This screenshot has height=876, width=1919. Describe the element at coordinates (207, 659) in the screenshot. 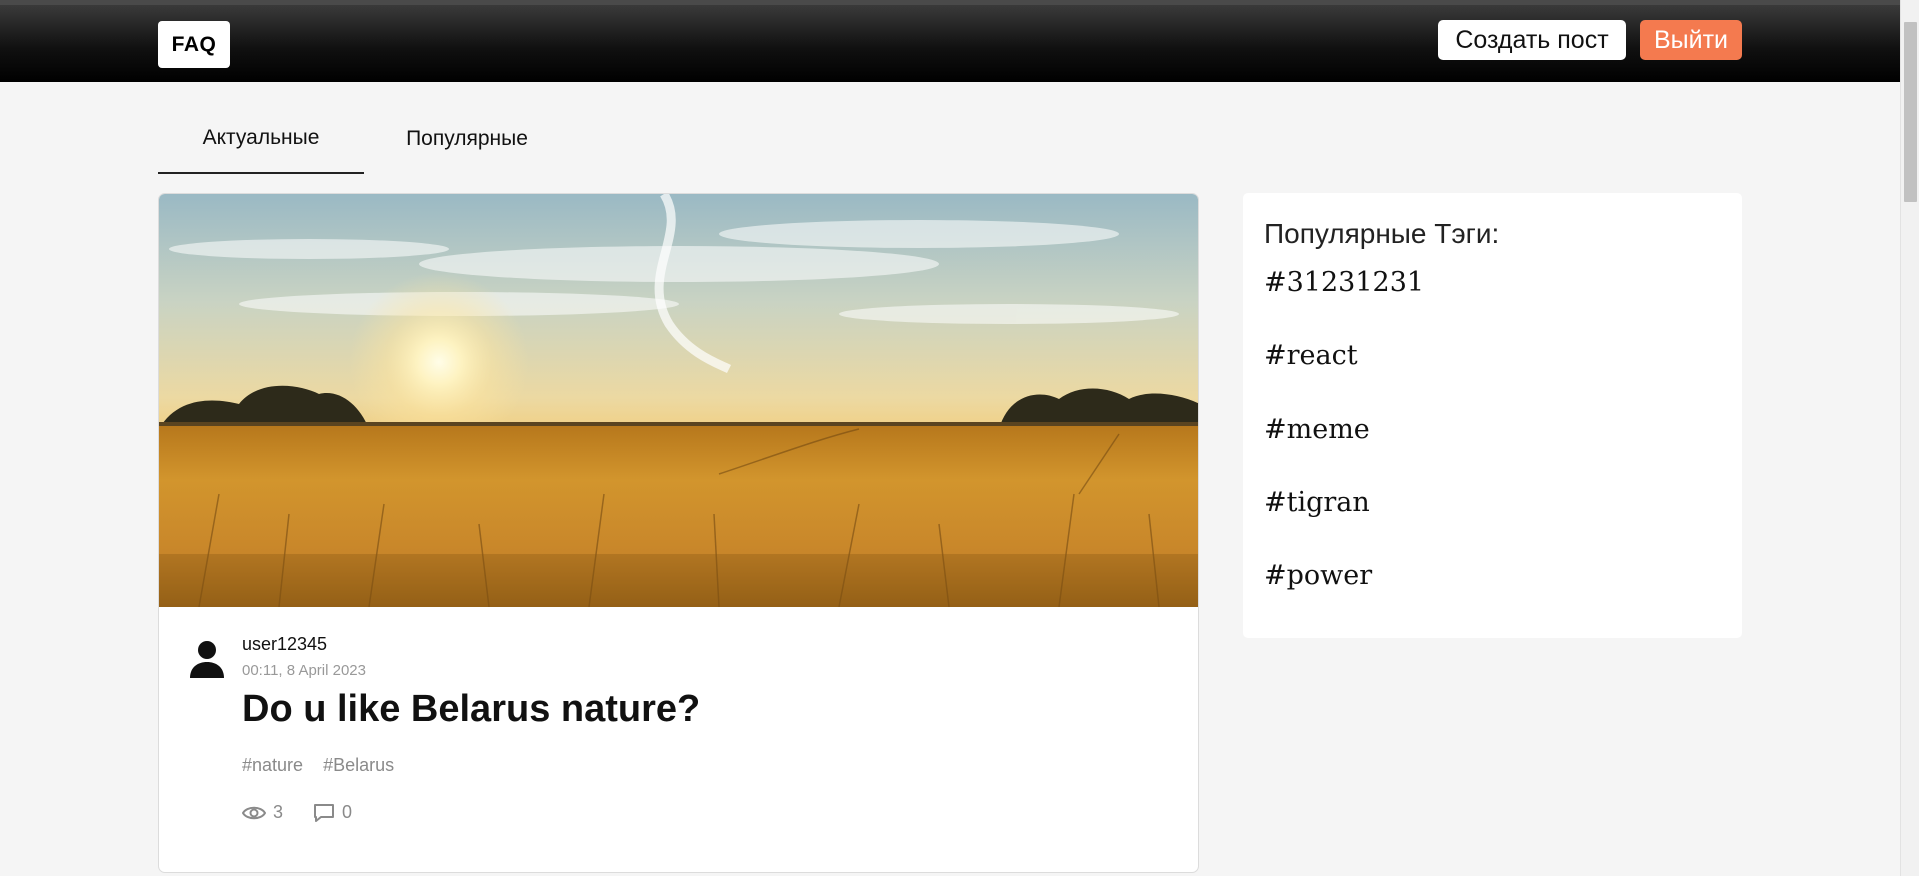

I see `user-icon` at that location.